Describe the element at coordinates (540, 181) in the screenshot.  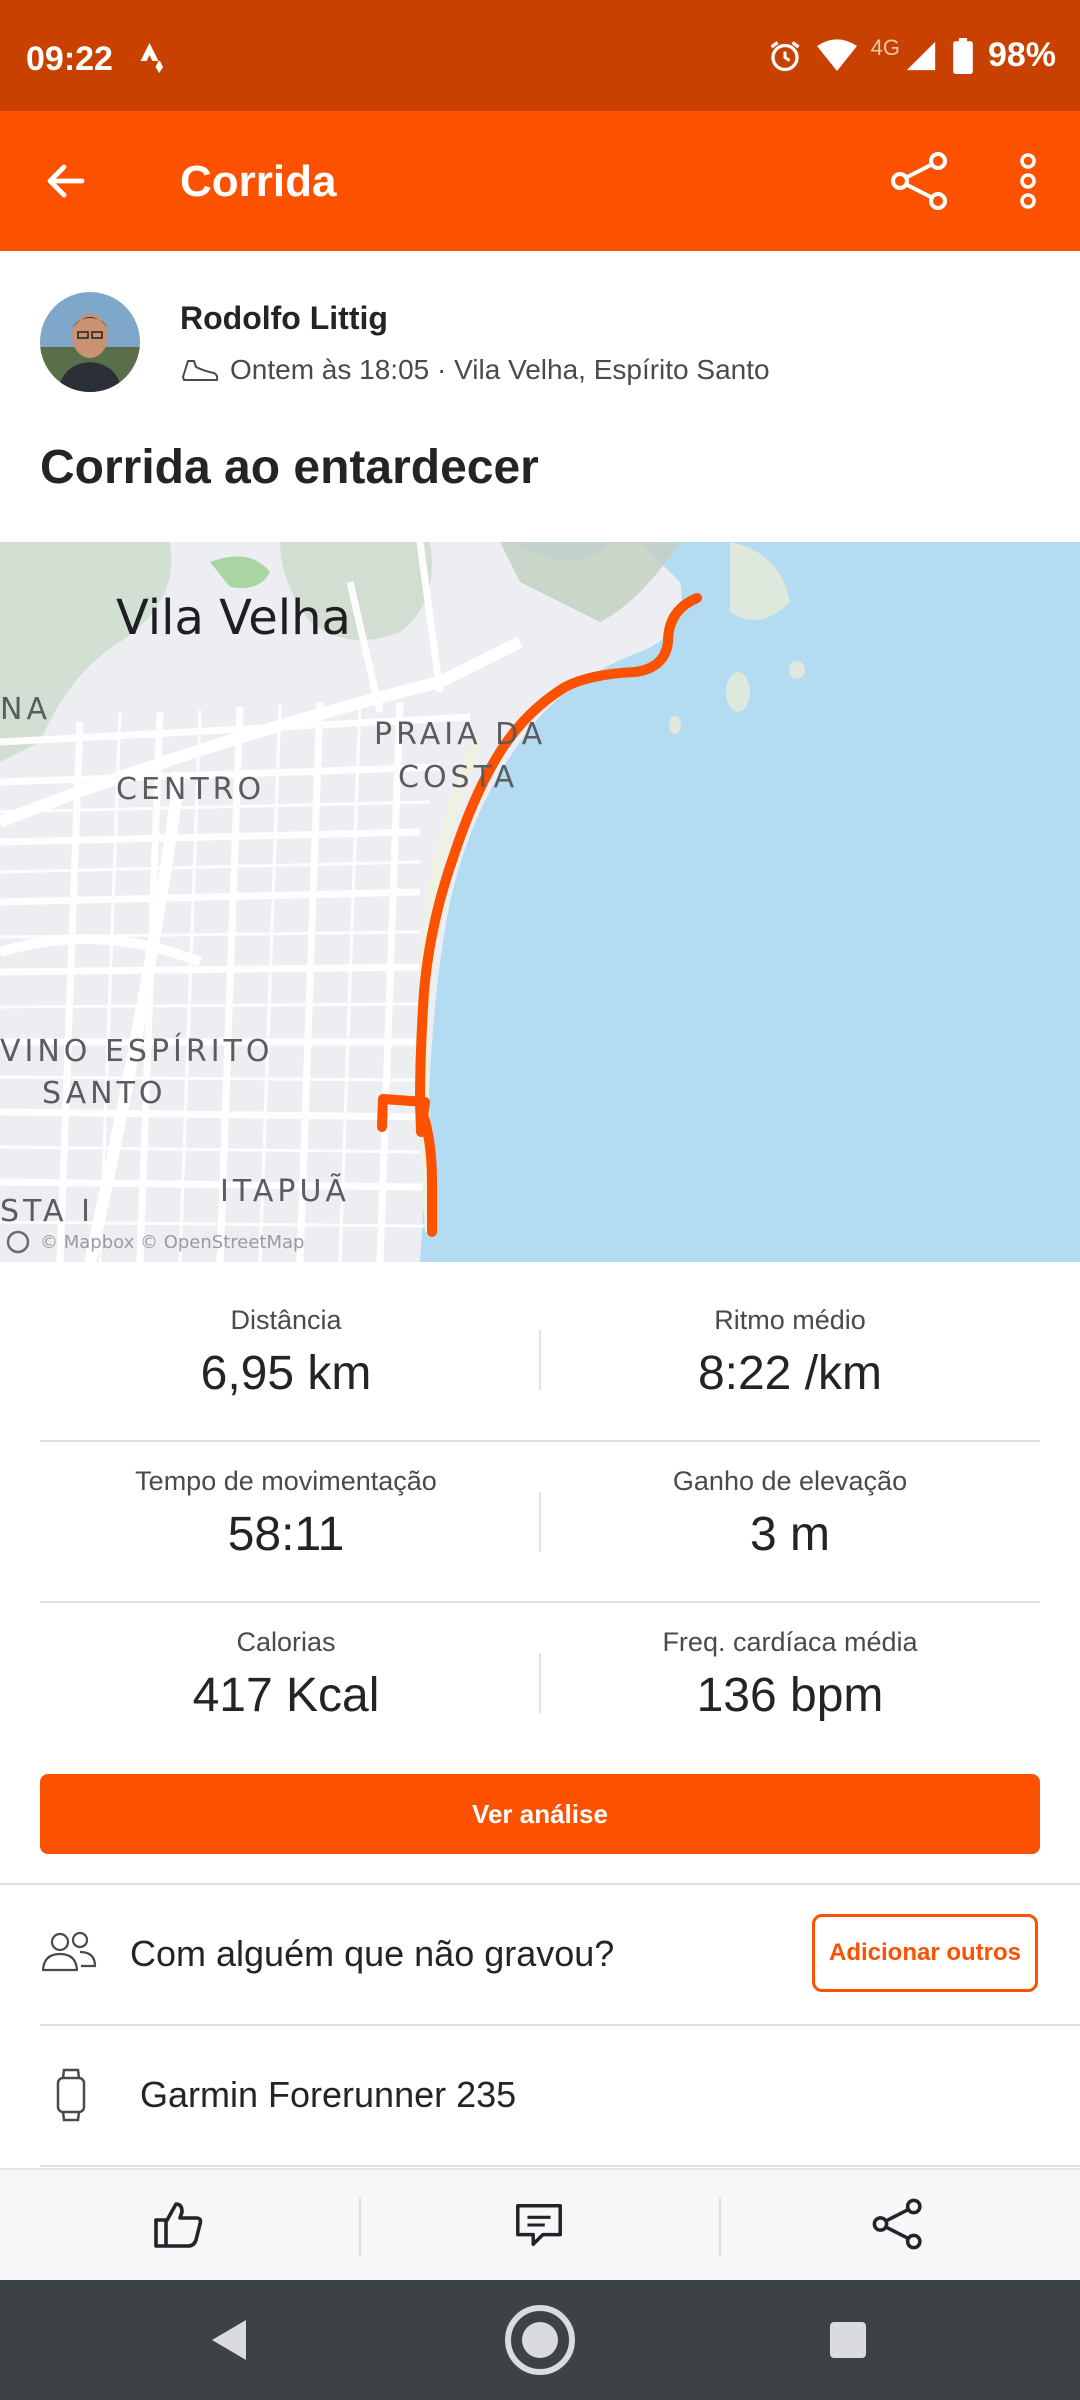
I see `app-bar: Corrida` at that location.